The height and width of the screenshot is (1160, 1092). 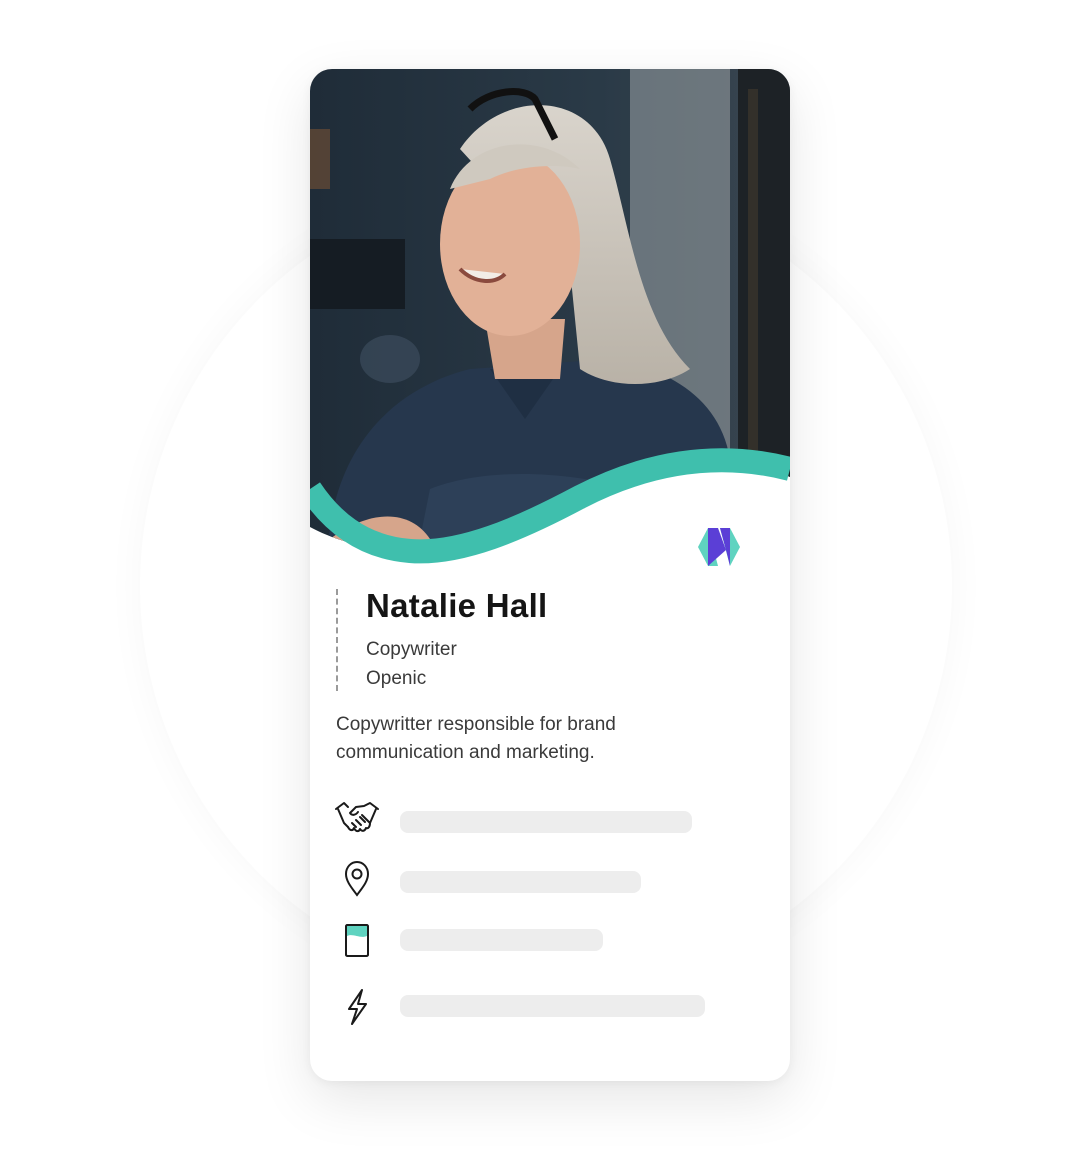 I want to click on info-row-lightning, so click(x=544, y=1007).